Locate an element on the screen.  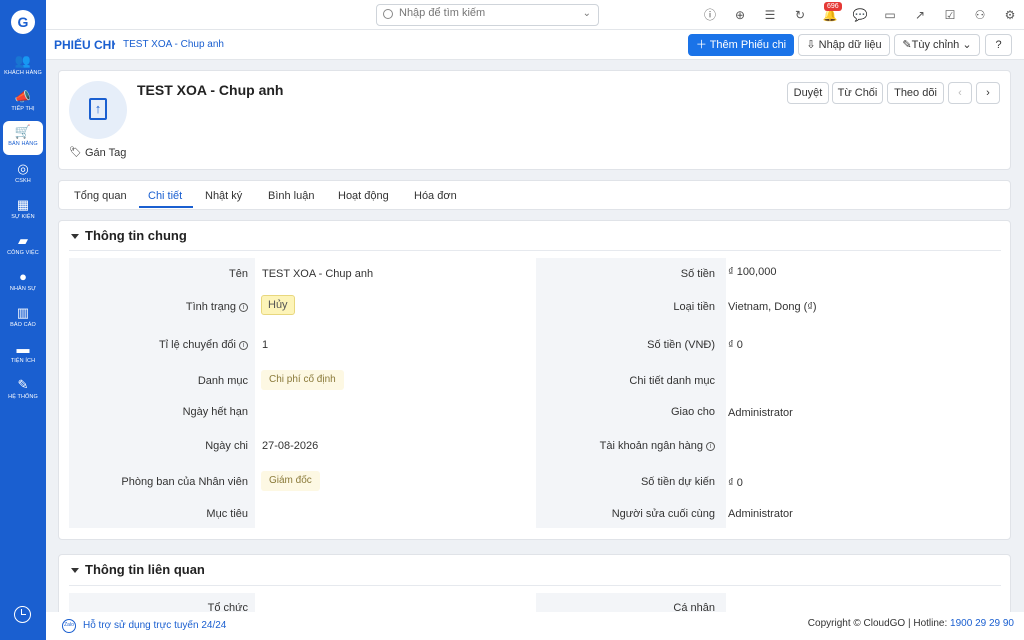
customize-button: ✎Tùy chỉnh ⌄ is located at coordinates (937, 45).